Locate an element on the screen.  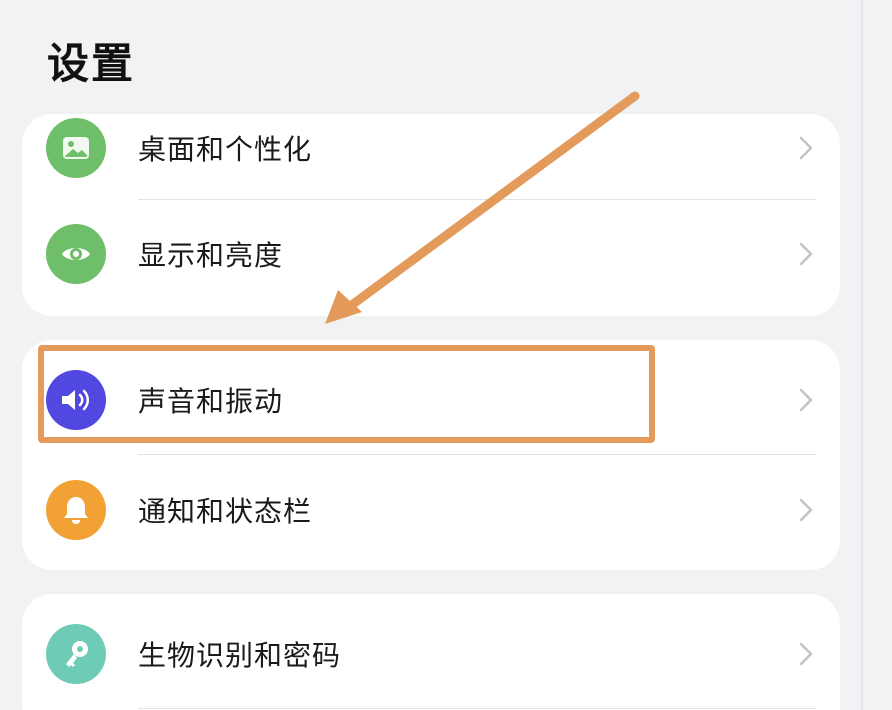
settings-group-3: 生物识别和密码 is located at coordinates (431, 652).